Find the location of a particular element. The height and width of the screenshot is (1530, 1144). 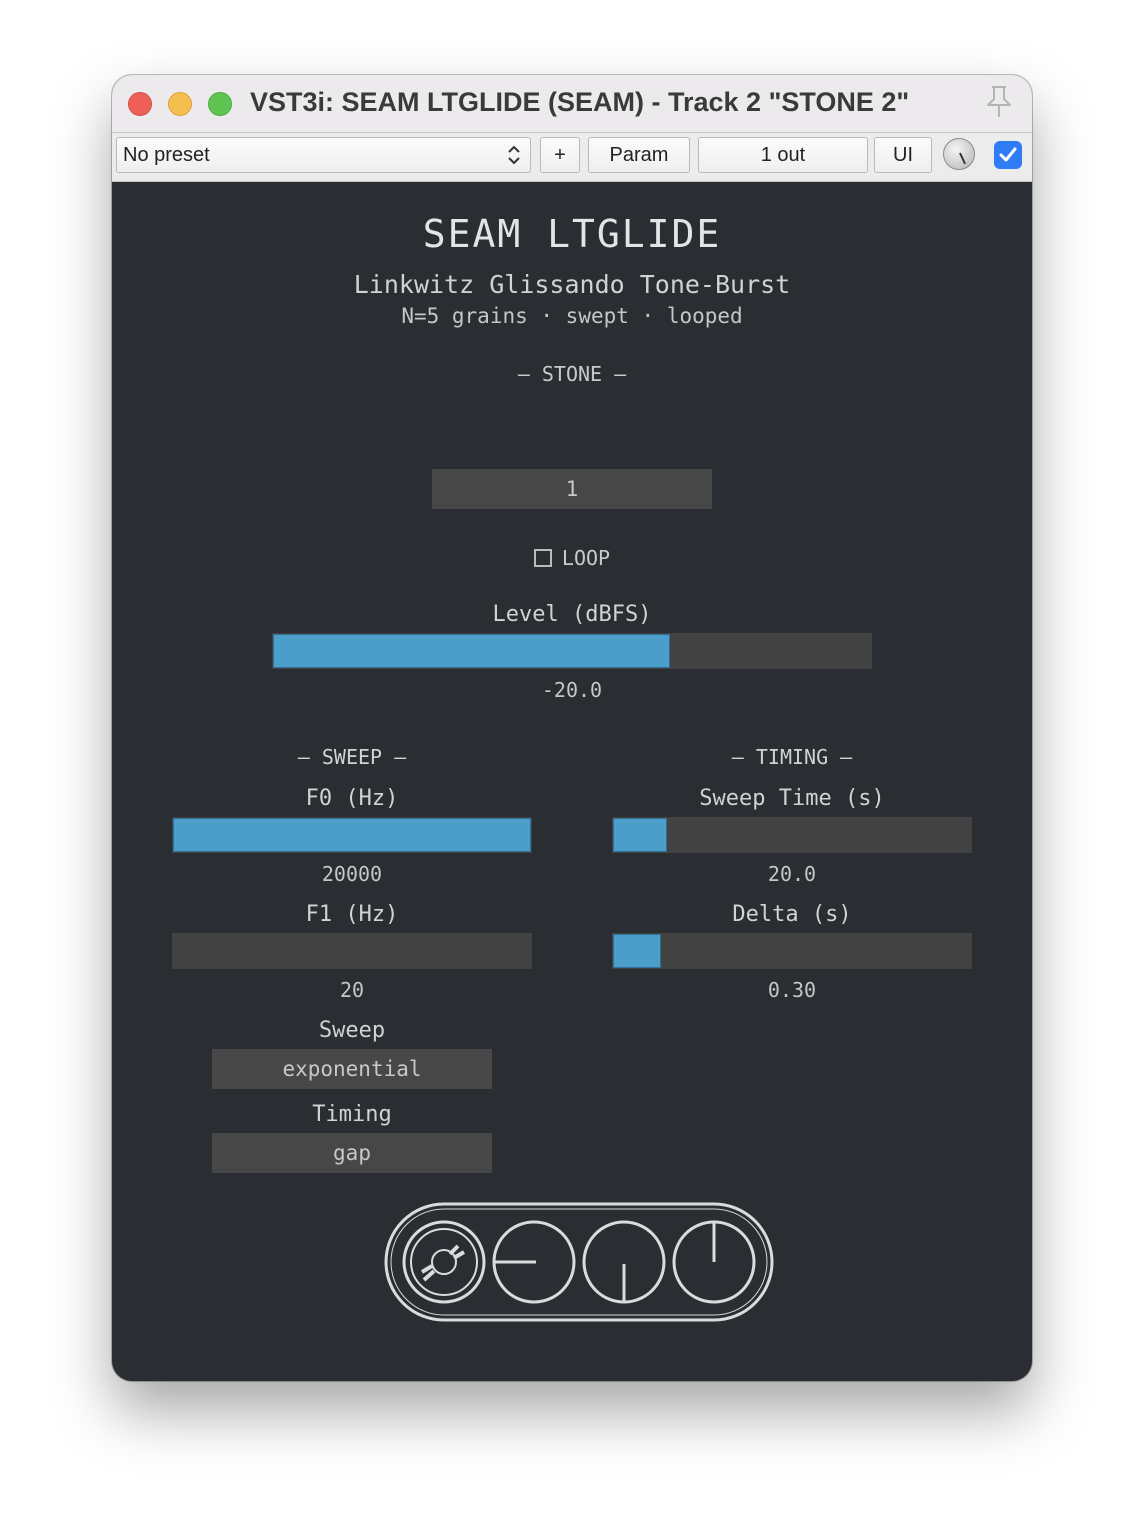

plugin-title: SEAM LTGLIDE is located at coordinates (572, 234).